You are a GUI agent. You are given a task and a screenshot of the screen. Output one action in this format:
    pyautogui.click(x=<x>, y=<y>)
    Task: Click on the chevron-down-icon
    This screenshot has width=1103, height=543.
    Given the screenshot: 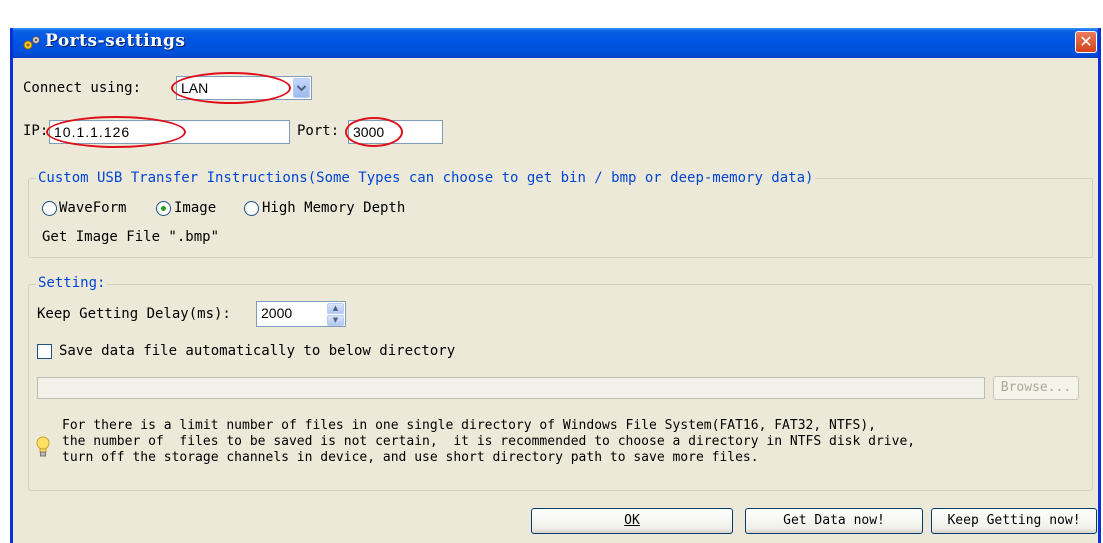 What is the action you would take?
    pyautogui.click(x=301, y=88)
    